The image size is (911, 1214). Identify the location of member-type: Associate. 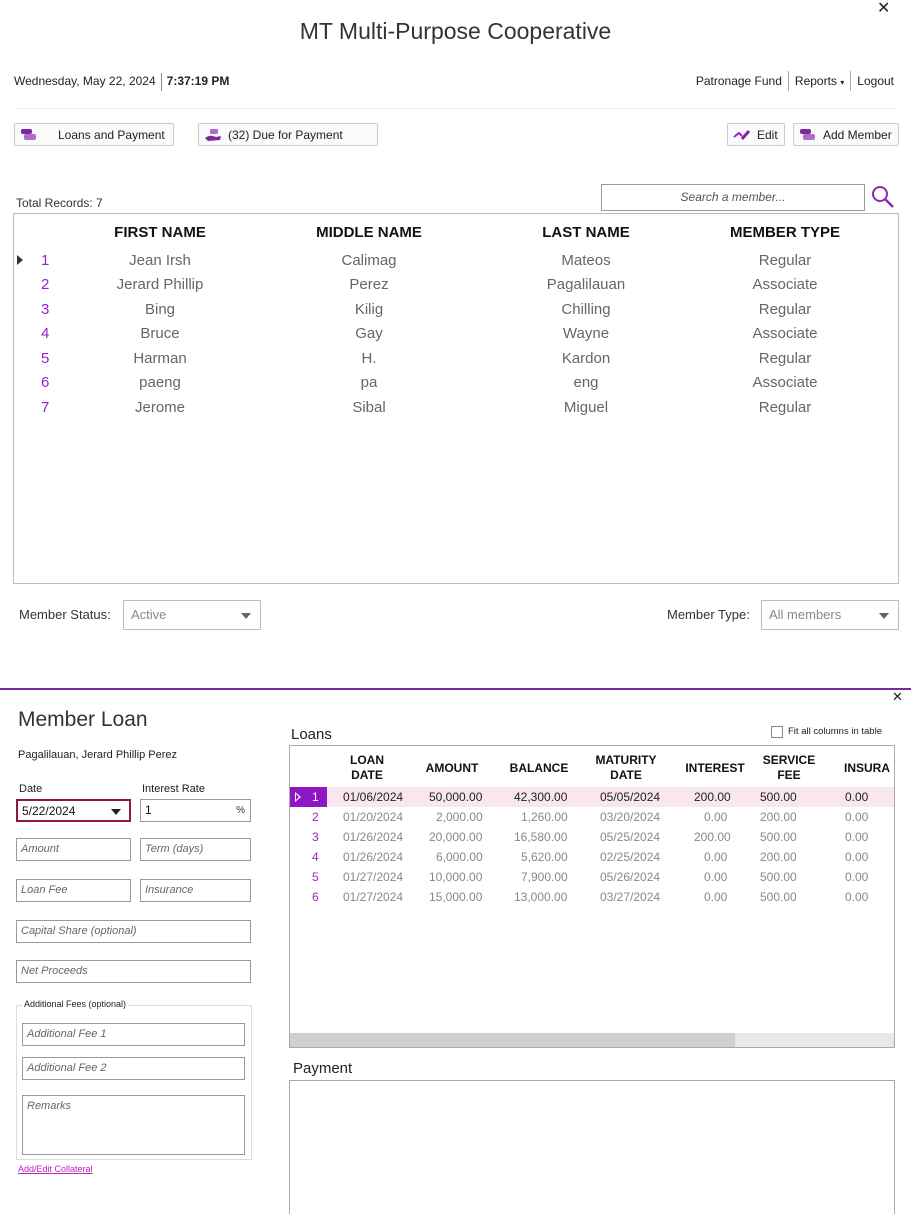
(785, 382).